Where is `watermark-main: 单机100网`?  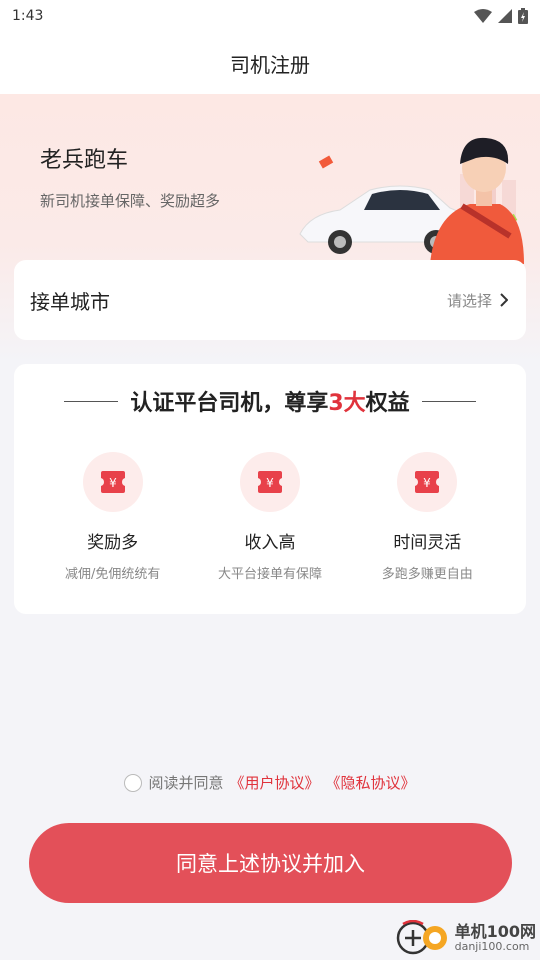
watermark-main: 单机100网 is located at coordinates (495, 932).